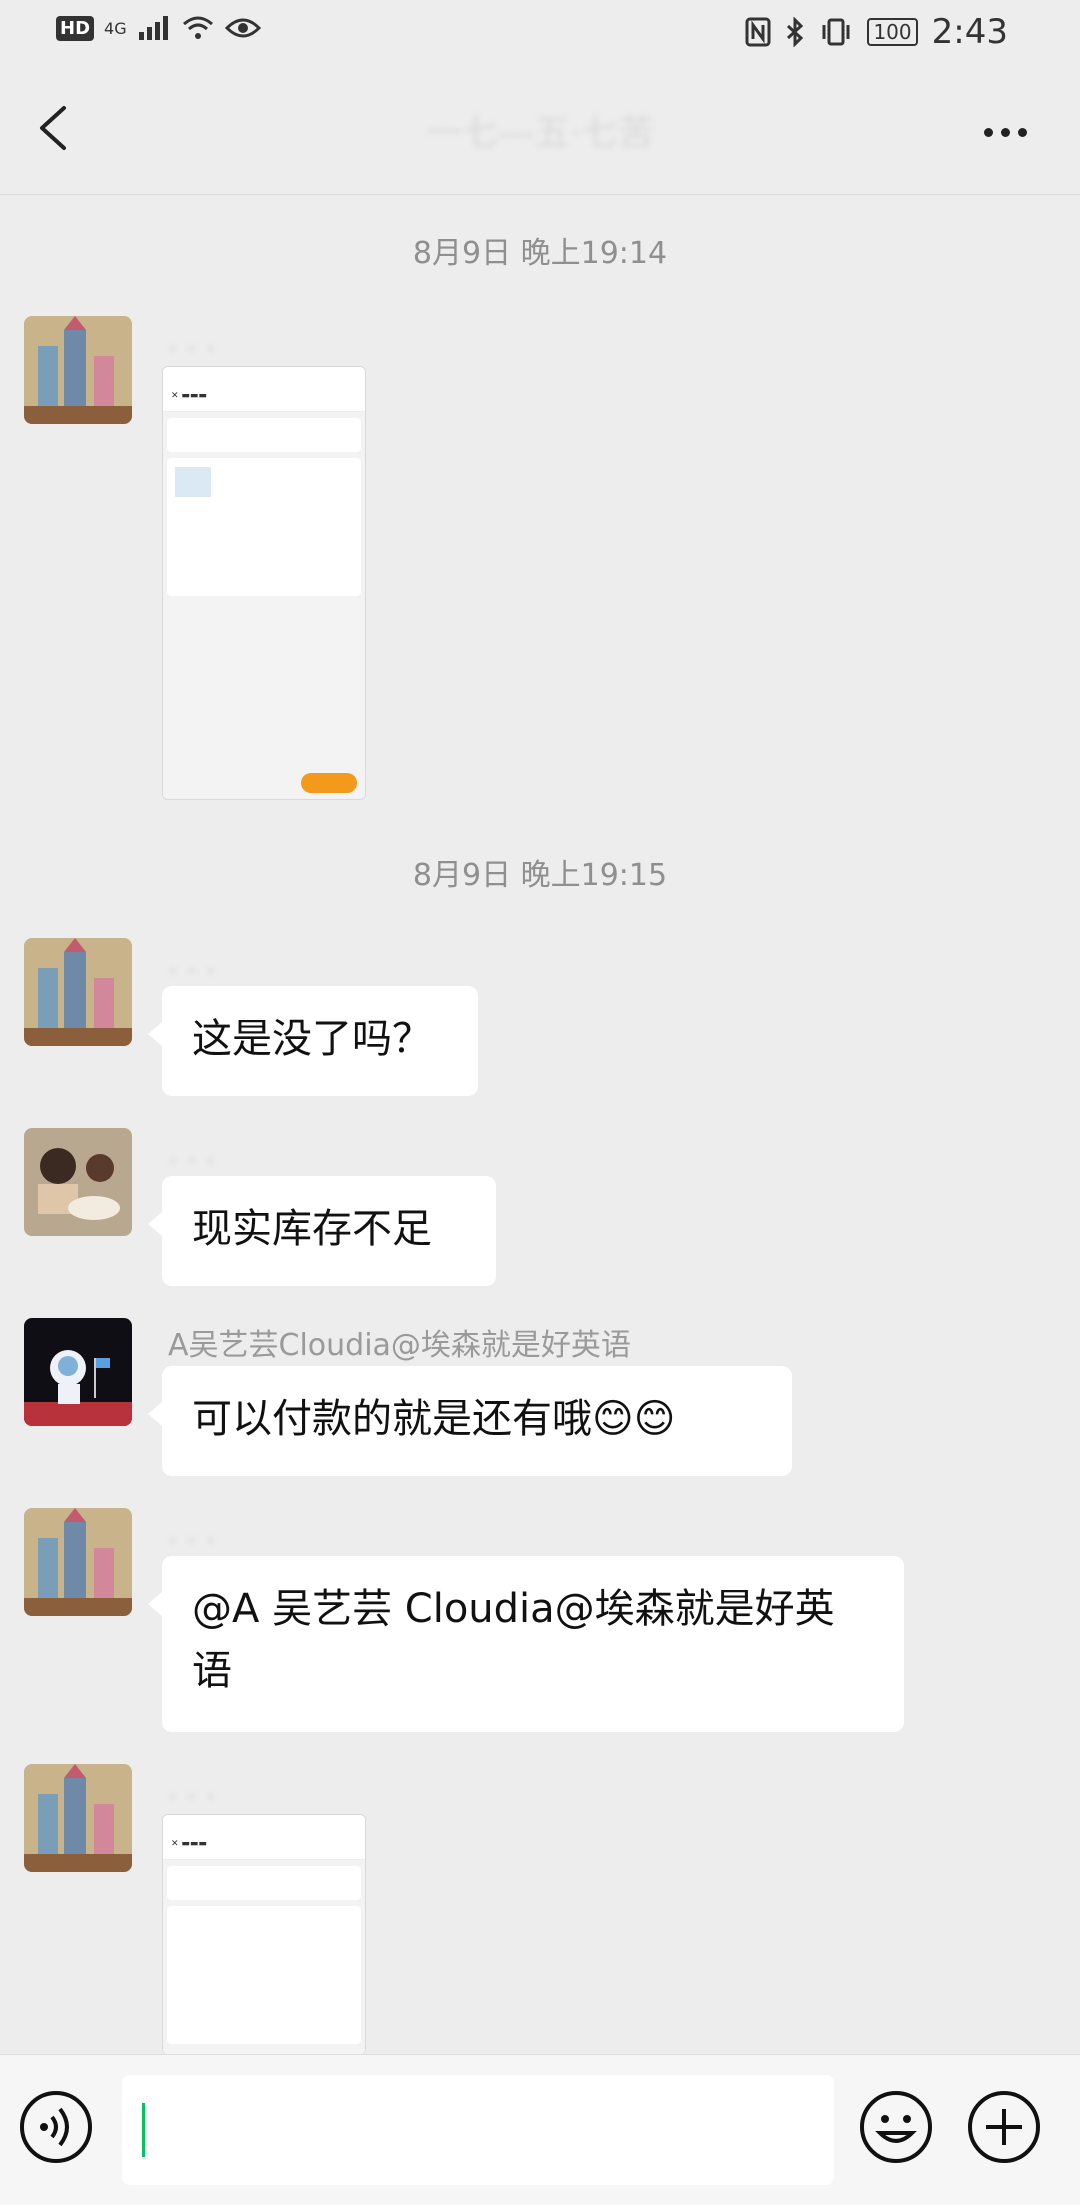 This screenshot has width=1080, height=2205. I want to click on message-bubble: 这是没了吗？, so click(313, 1041).